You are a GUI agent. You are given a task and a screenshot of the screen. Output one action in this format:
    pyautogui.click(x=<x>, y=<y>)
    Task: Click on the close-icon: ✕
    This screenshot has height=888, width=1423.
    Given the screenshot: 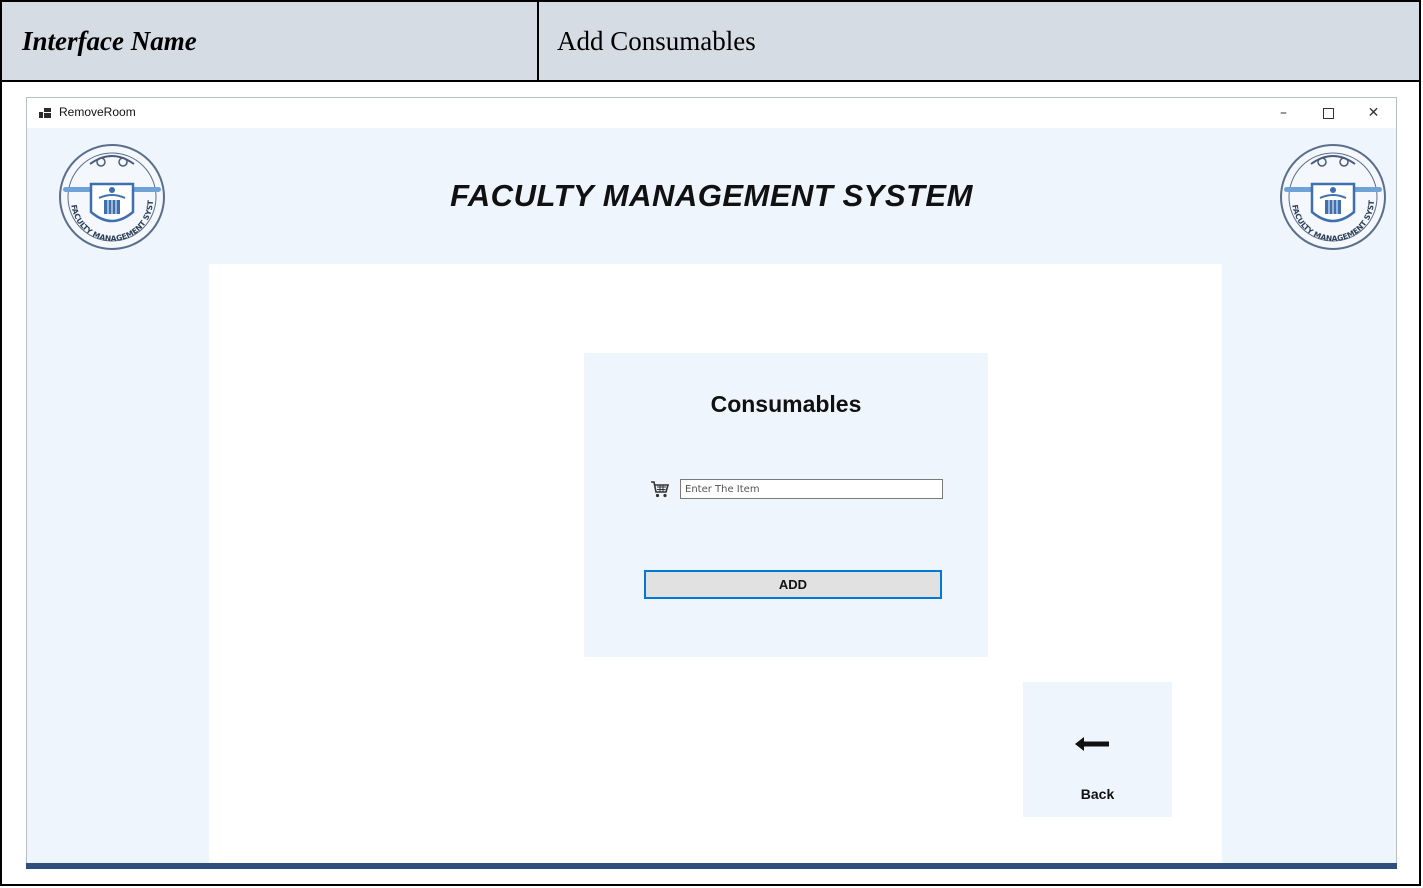 What is the action you would take?
    pyautogui.click(x=1373, y=113)
    